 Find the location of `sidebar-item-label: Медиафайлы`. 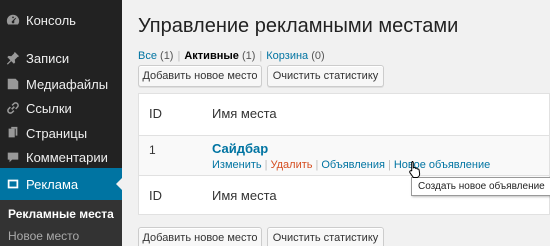

sidebar-item-label: Медиафайлы is located at coordinates (67, 84).